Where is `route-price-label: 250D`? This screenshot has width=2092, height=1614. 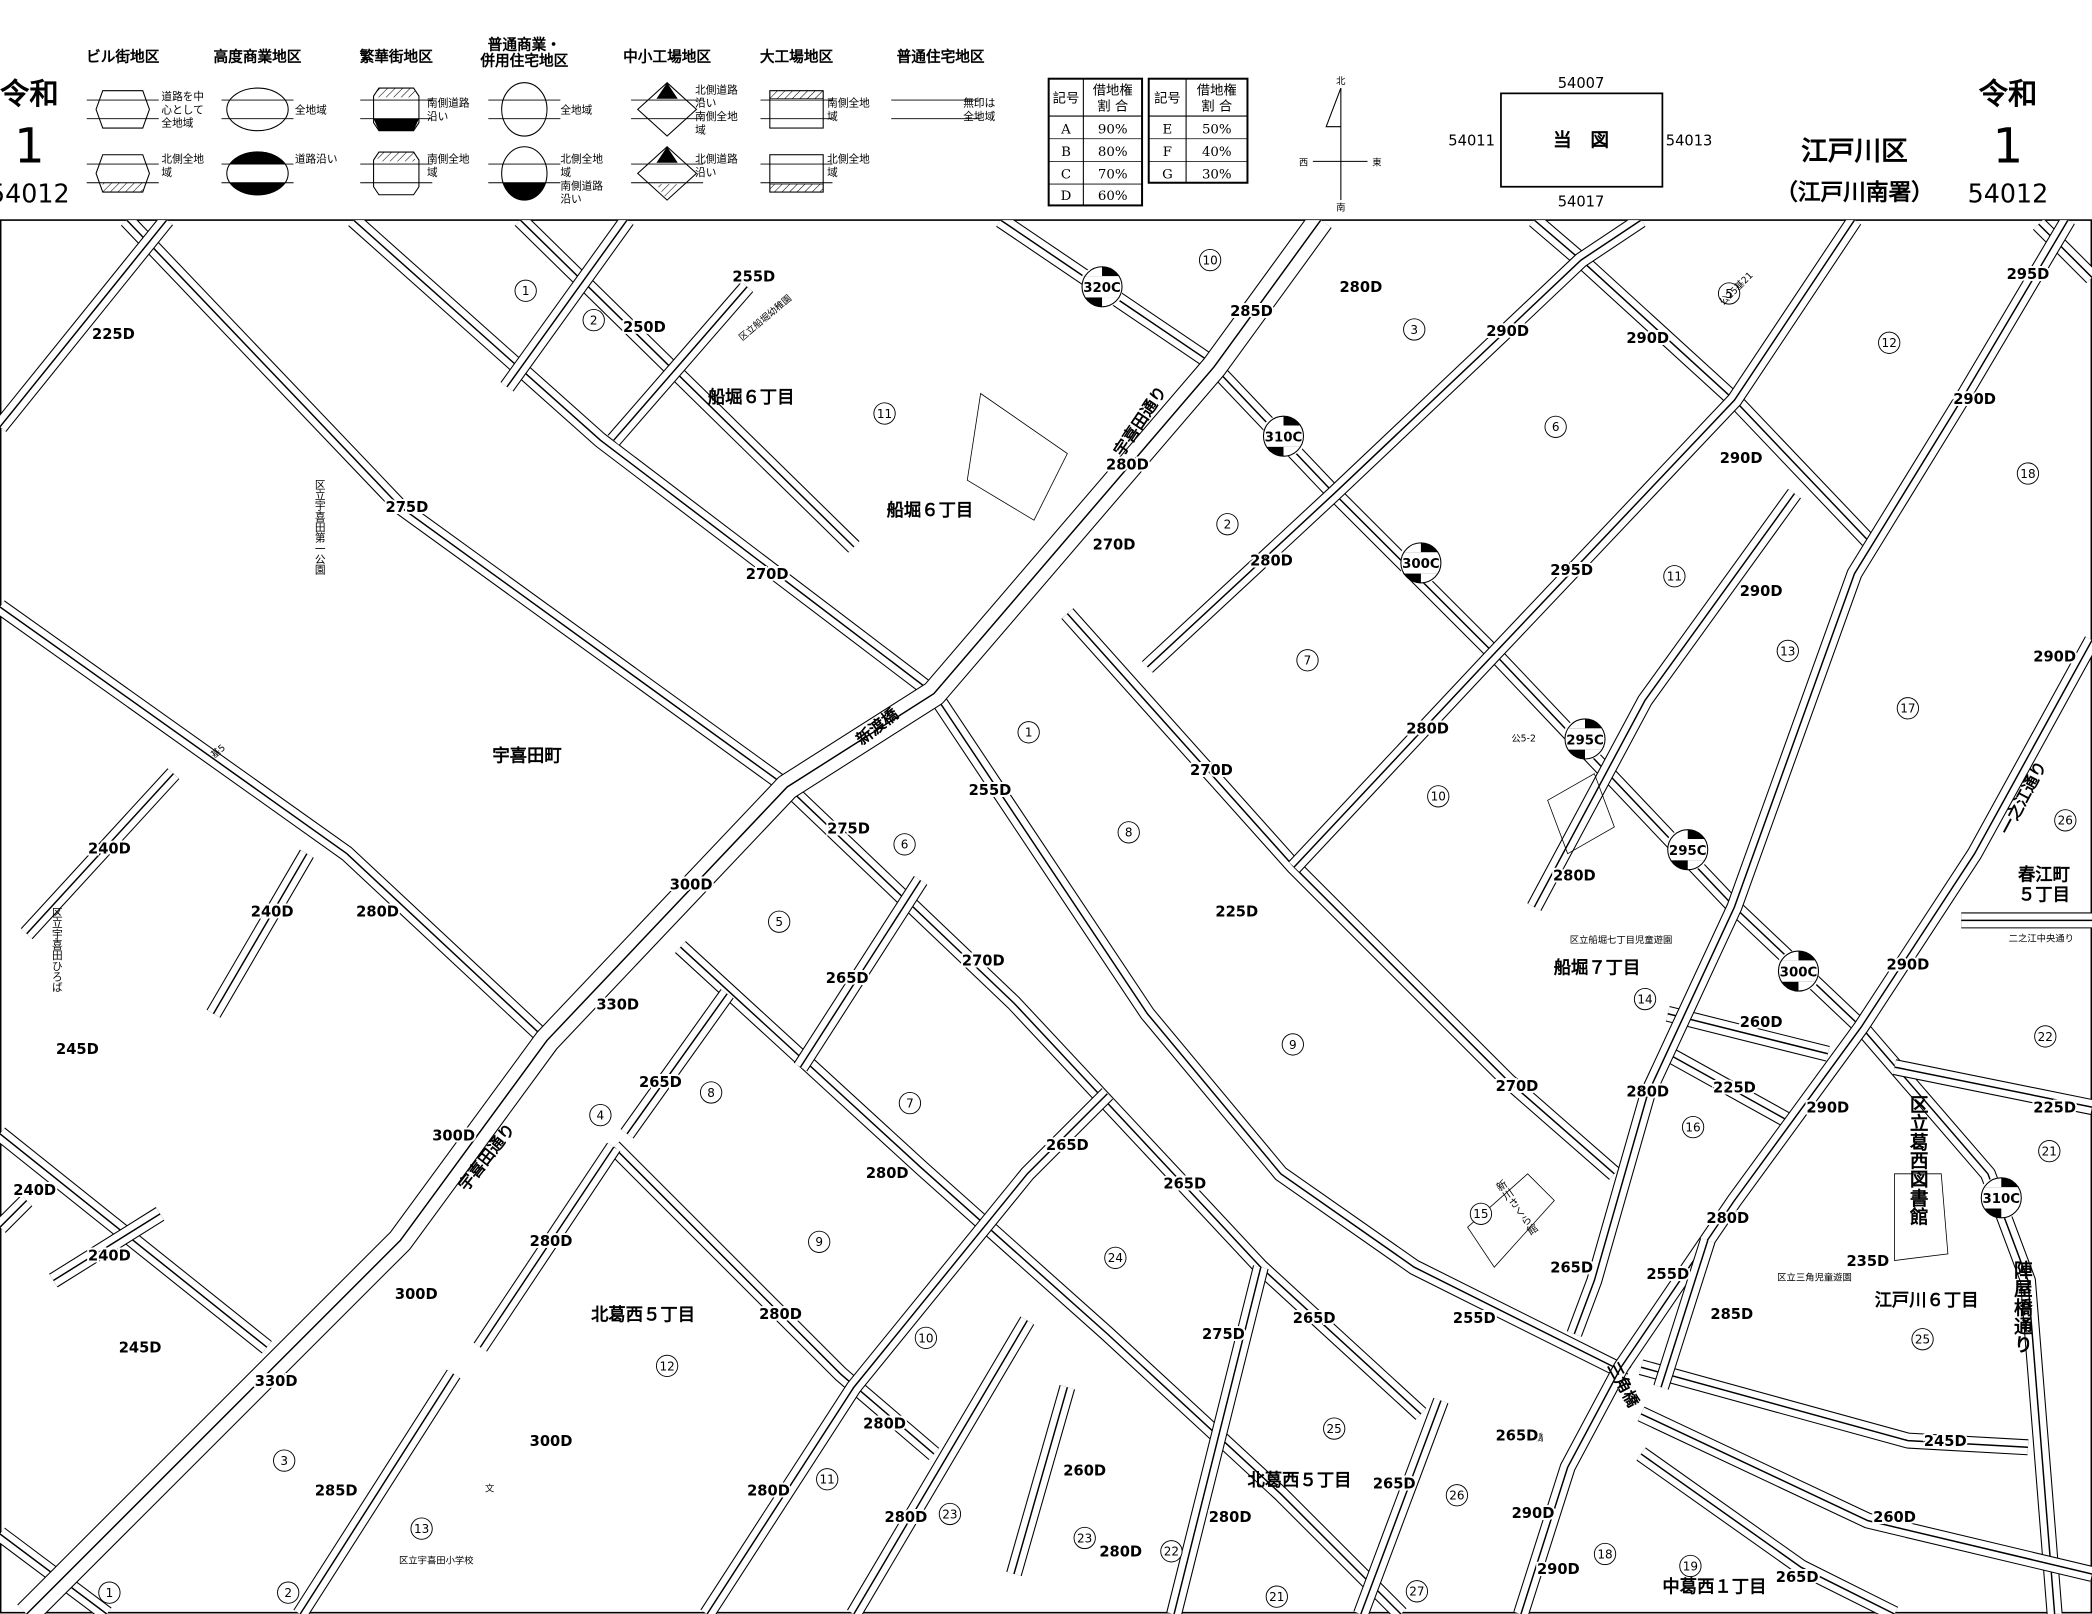 route-price-label: 250D is located at coordinates (644, 327).